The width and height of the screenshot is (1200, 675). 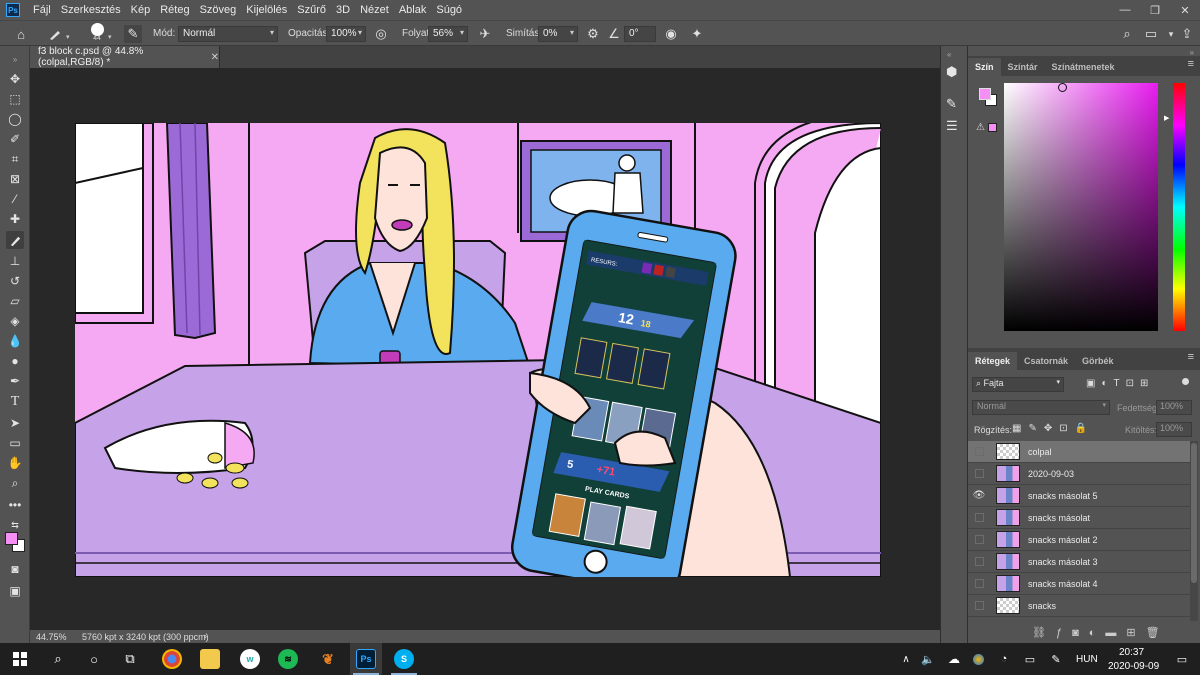 I want to click on chevron-up-icon: ∧, so click(x=906, y=659).